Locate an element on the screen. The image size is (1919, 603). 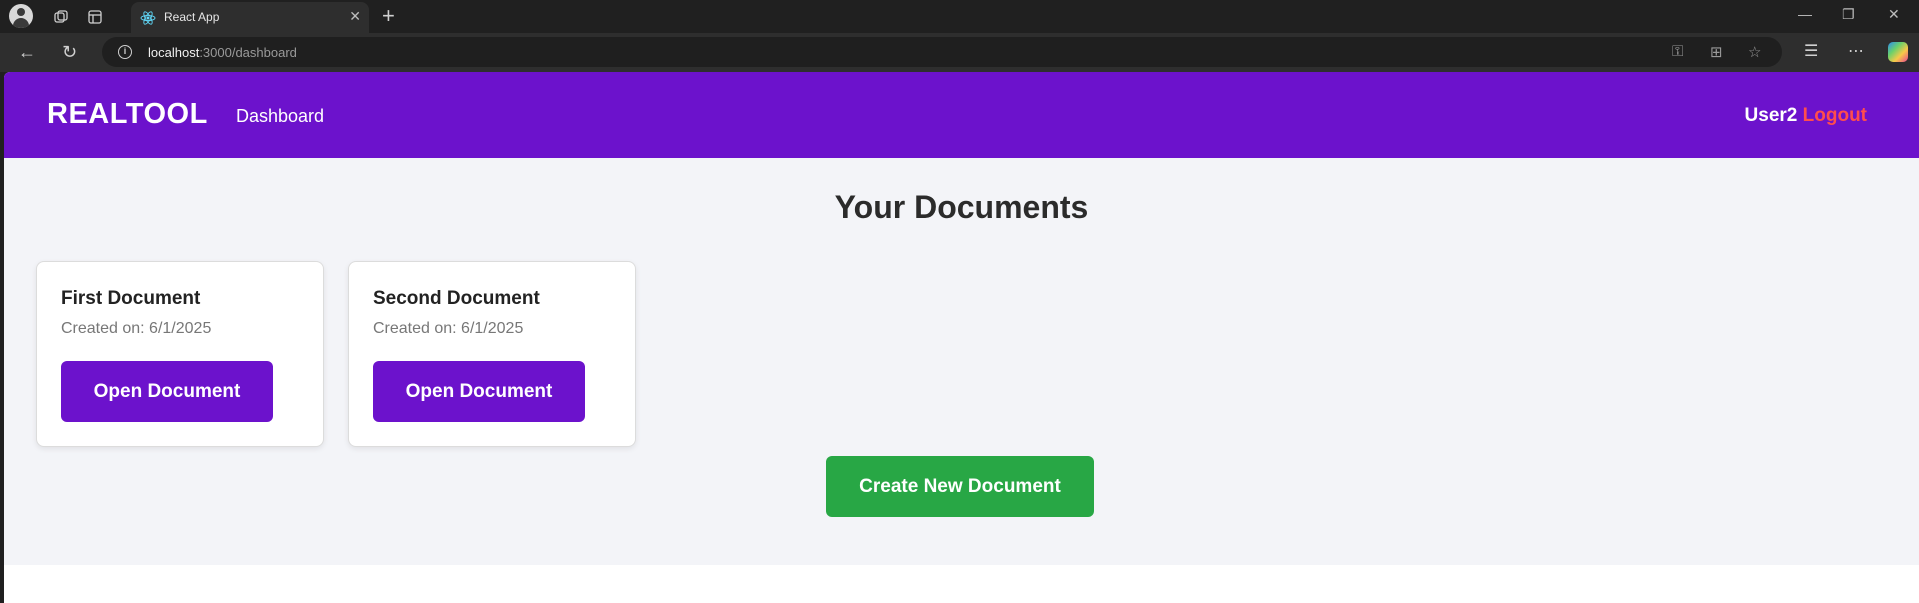
profile-avatar-icon is located at coordinates (21, 16).